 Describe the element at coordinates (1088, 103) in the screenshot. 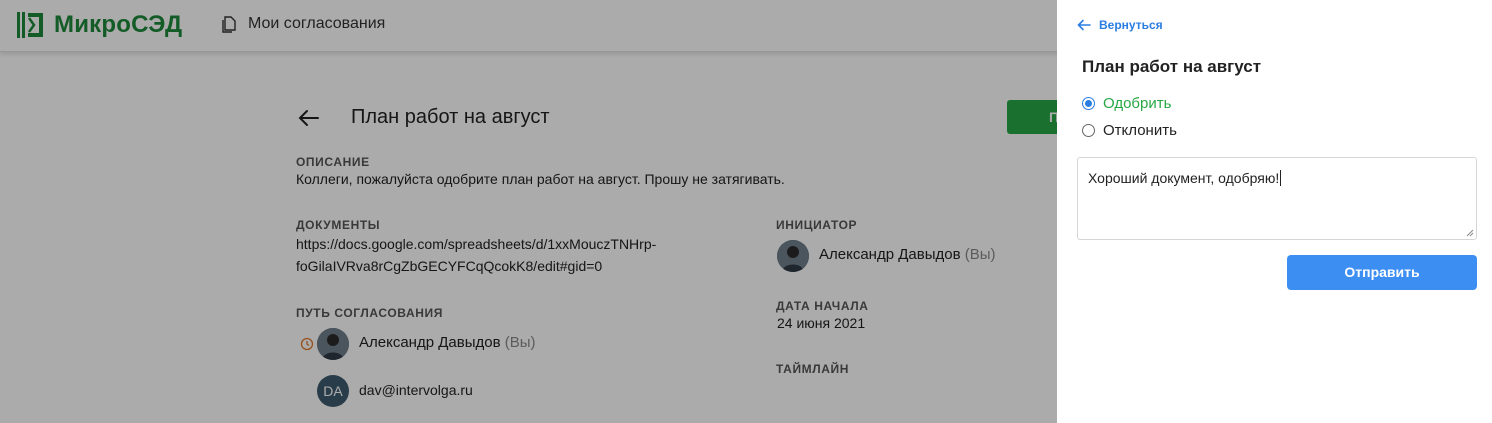

I see `radio-button-checked` at that location.